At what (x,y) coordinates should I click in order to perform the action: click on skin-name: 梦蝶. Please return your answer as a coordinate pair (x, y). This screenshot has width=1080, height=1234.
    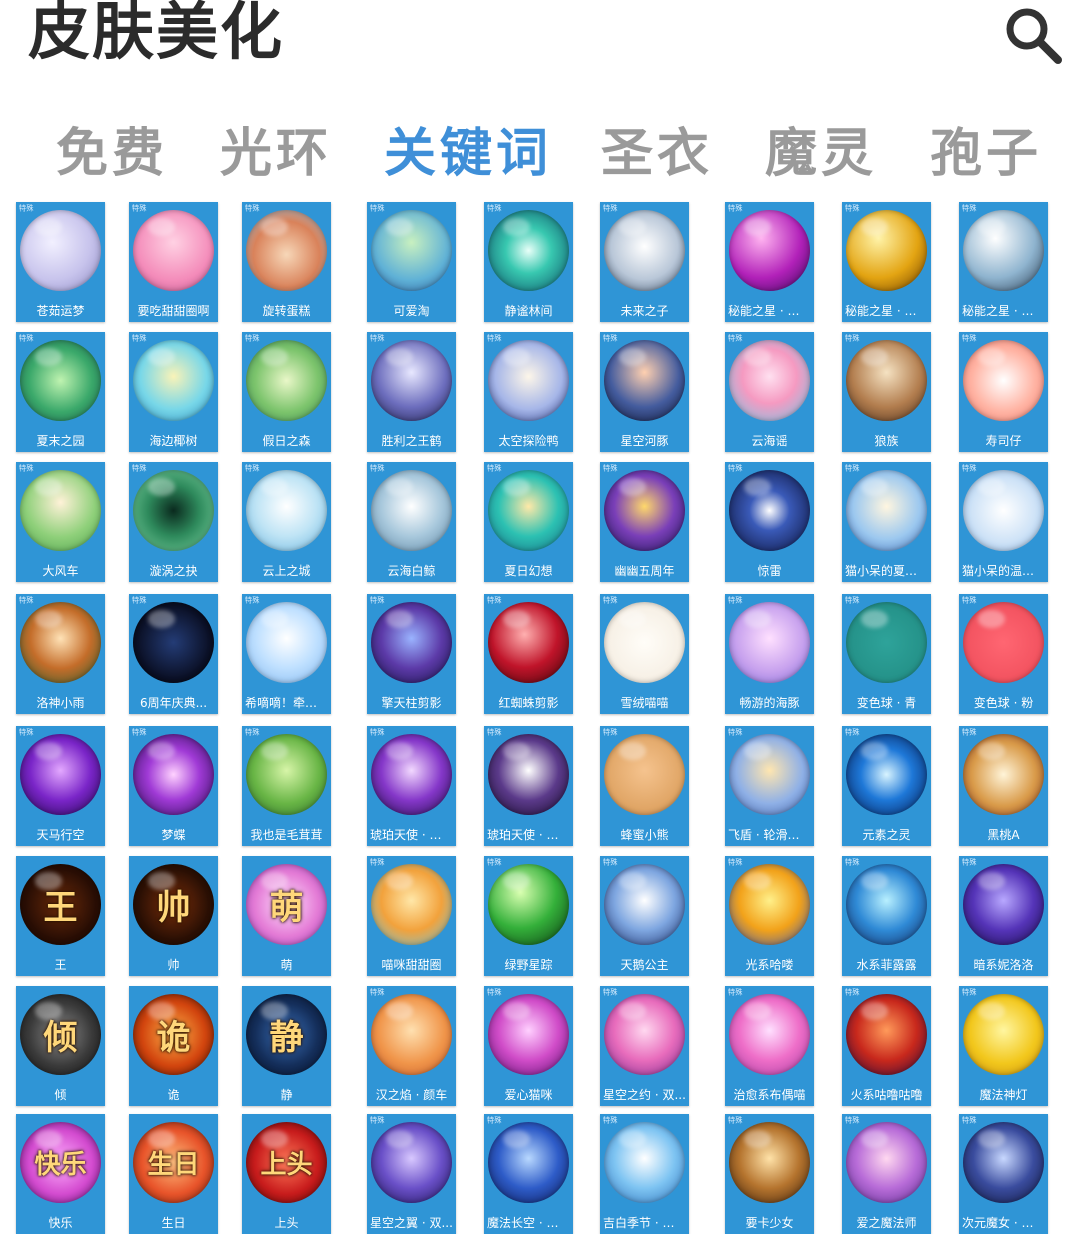
    Looking at the image, I should click on (173, 835).